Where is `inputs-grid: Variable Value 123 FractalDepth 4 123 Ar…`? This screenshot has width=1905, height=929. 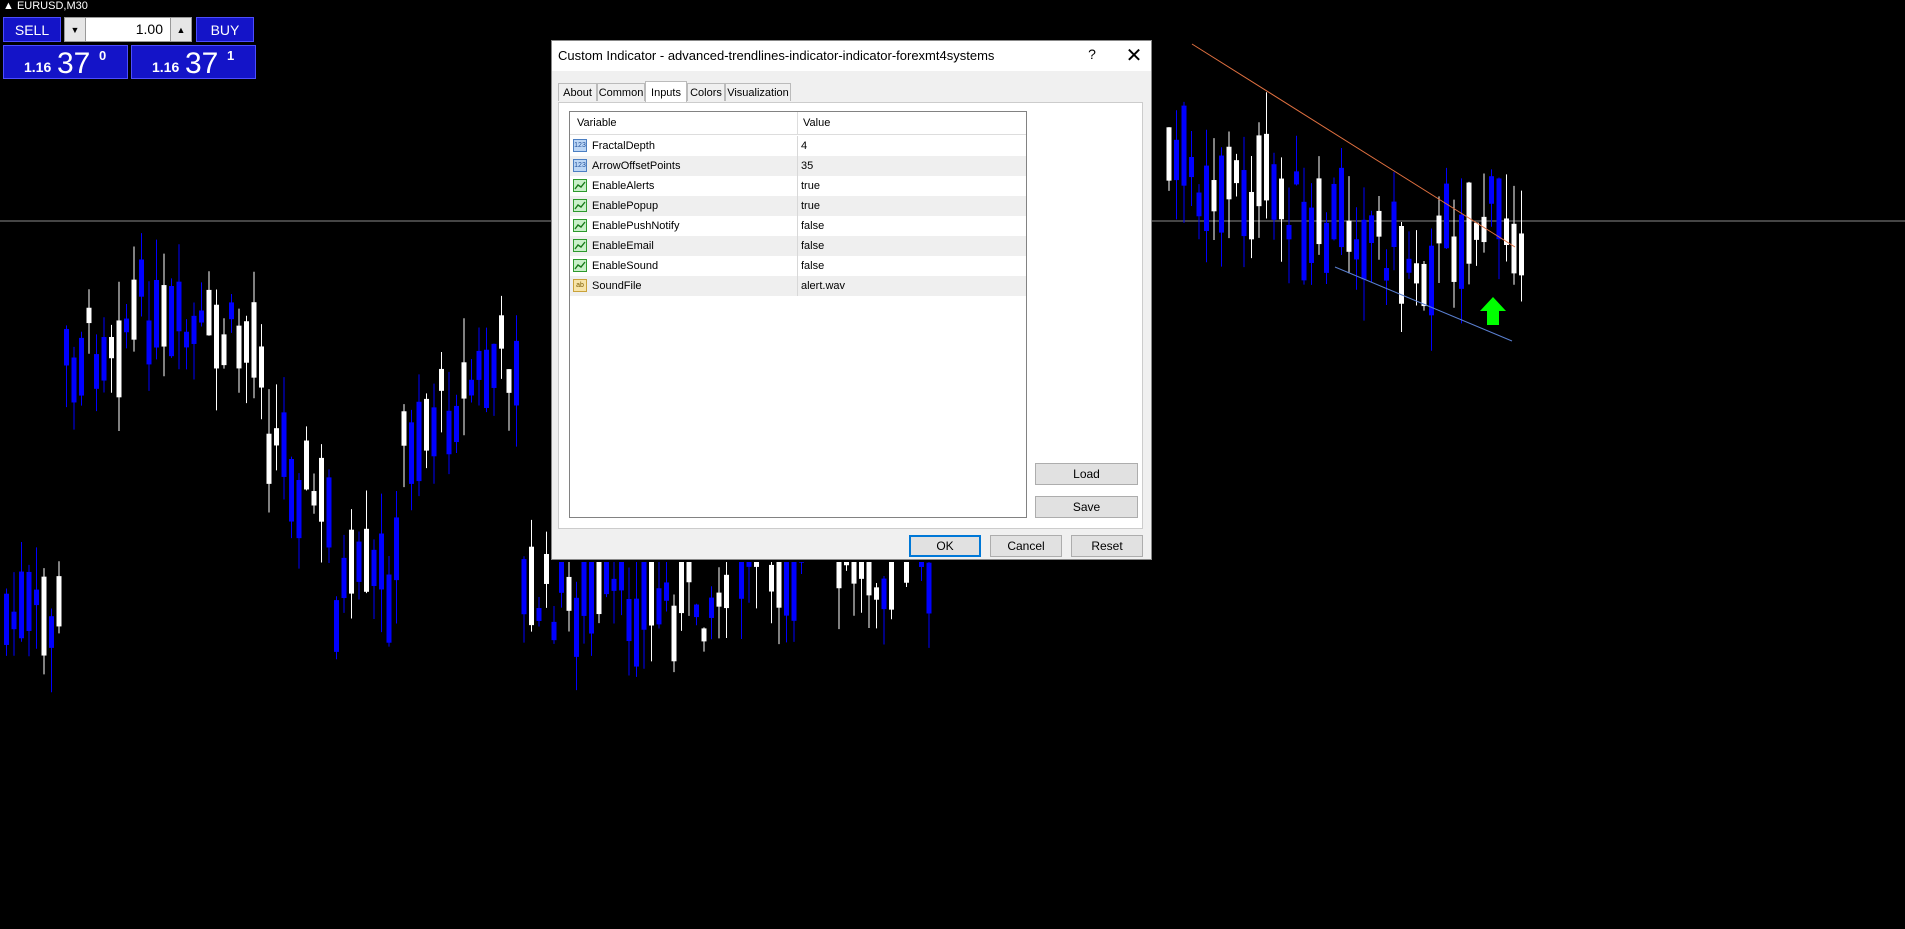 inputs-grid: Variable Value 123 FractalDepth 4 123 Ar… is located at coordinates (798, 314).